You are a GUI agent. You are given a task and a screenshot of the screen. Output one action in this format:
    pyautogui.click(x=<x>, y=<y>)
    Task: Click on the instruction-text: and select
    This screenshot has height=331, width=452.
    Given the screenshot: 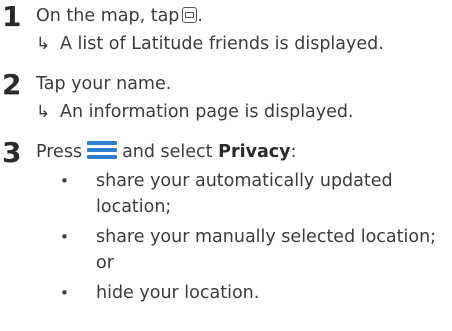 What is the action you would take?
    pyautogui.click(x=167, y=152)
    